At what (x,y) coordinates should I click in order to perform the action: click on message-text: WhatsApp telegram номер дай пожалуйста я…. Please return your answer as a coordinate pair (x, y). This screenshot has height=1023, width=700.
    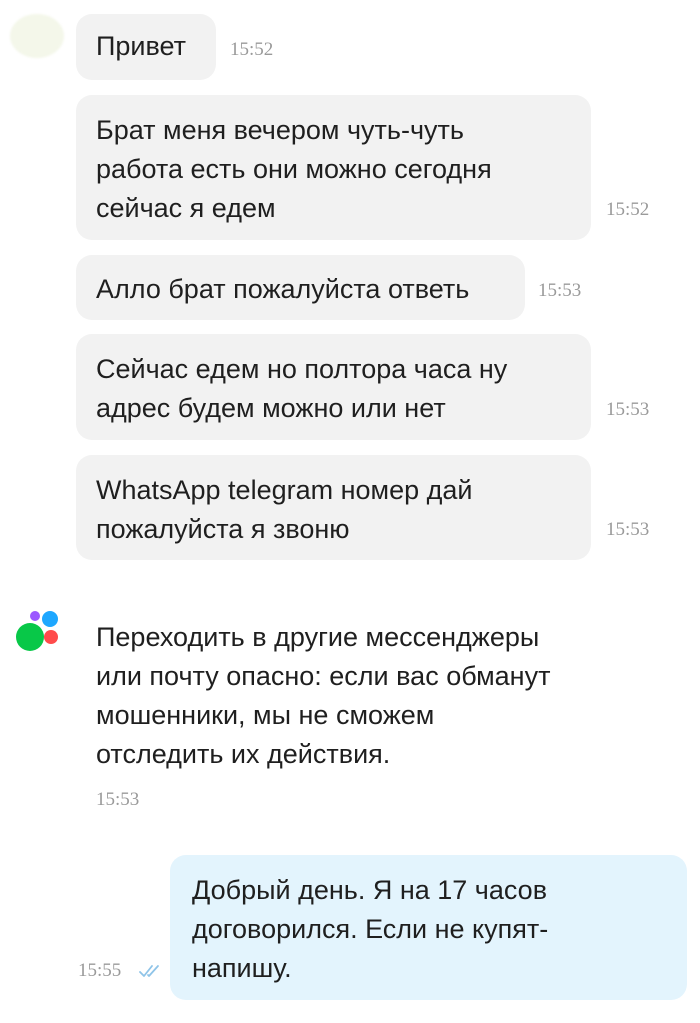
    Looking at the image, I should click on (284, 509).